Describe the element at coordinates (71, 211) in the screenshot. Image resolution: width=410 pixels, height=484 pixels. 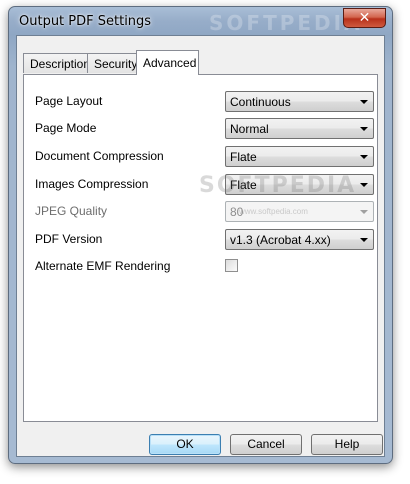
I see `jpeg-quality-label: JPEG Quality` at that location.